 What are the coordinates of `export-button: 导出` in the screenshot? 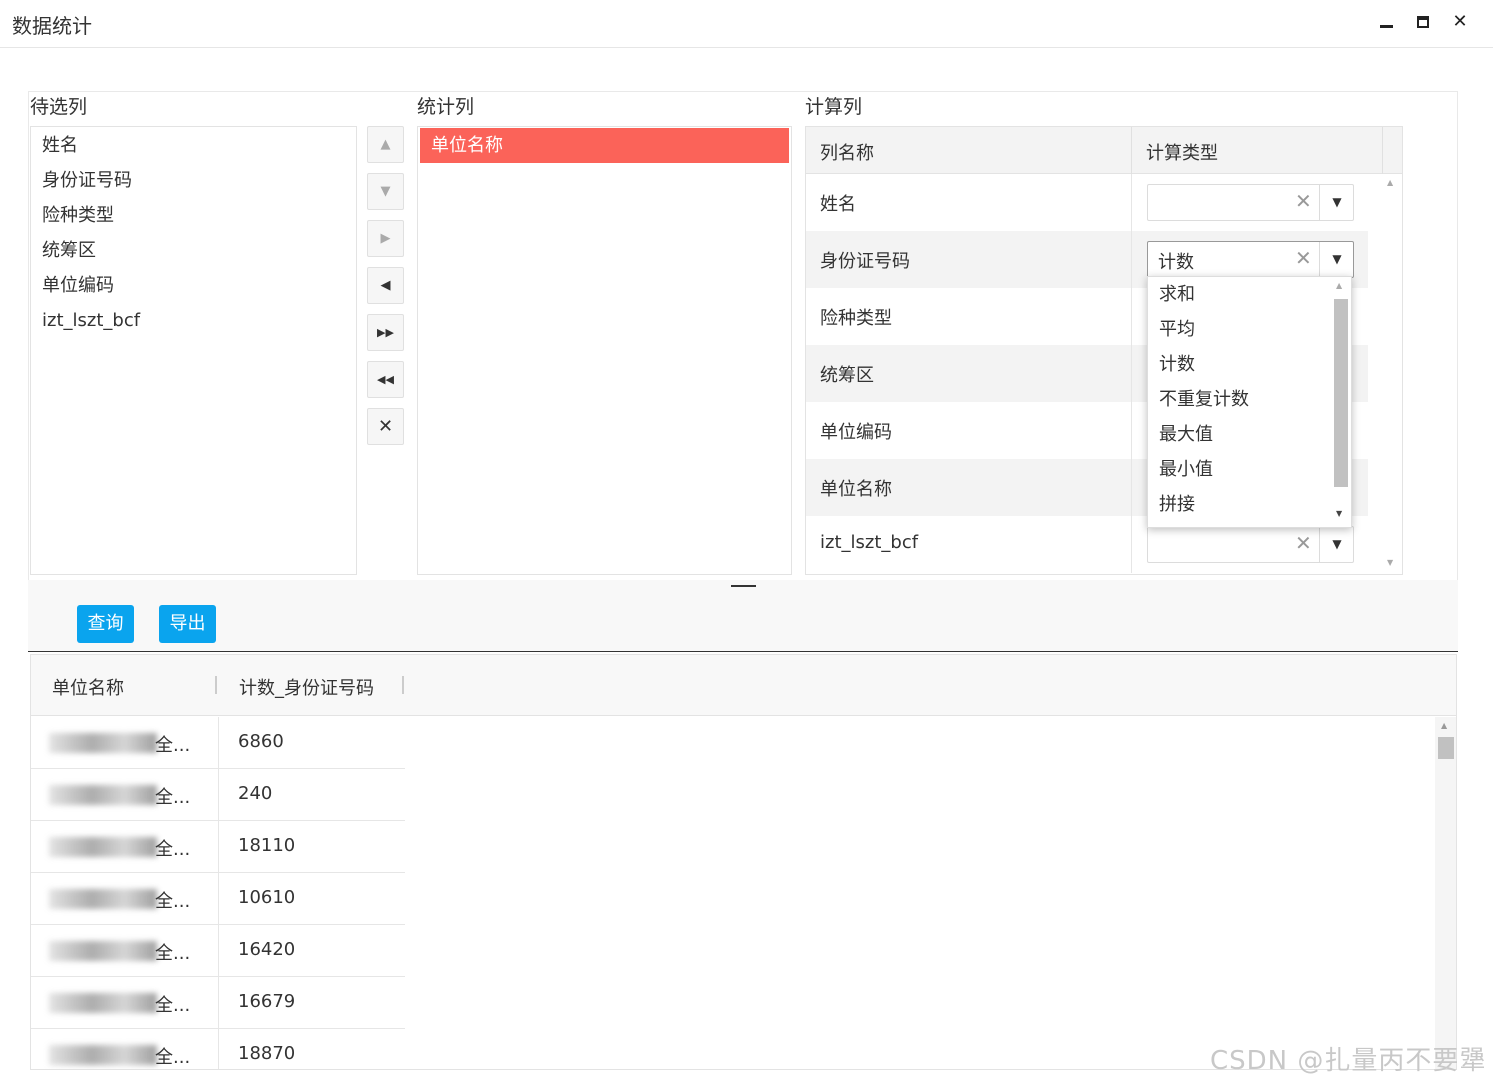 It's located at (187, 624).